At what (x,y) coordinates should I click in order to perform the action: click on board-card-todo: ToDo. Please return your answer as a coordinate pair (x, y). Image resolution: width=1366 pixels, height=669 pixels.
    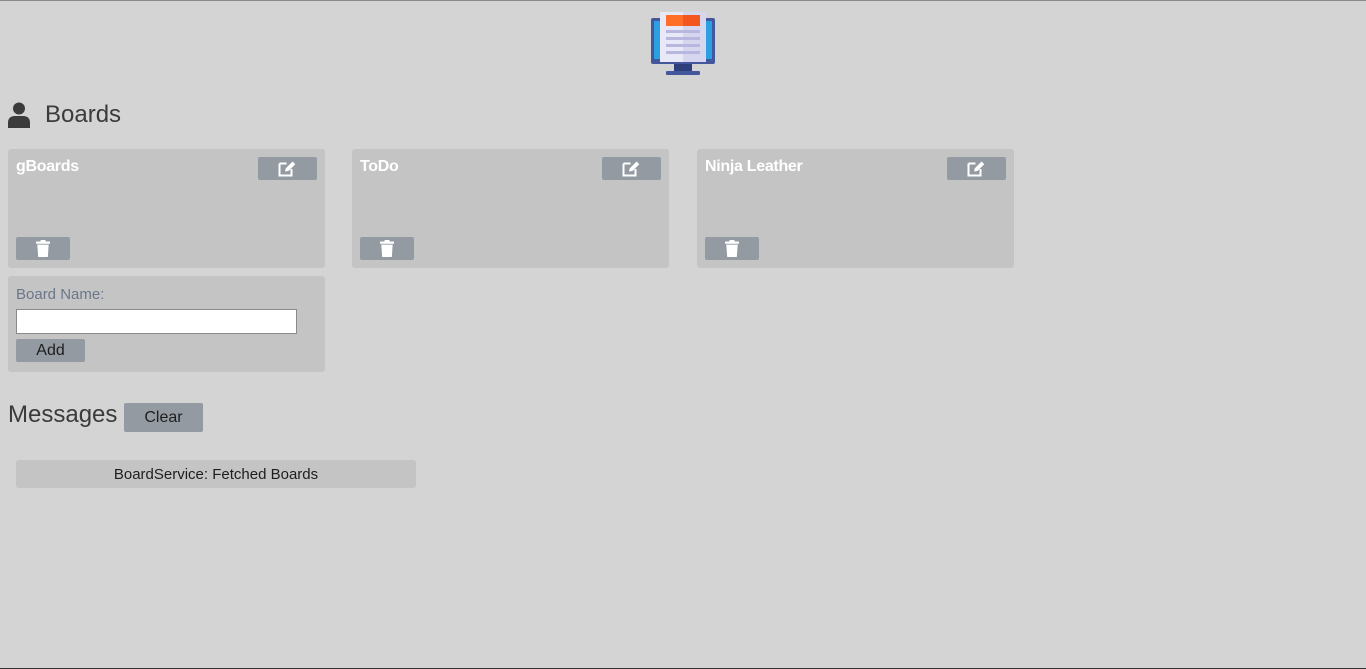
    Looking at the image, I should click on (510, 208).